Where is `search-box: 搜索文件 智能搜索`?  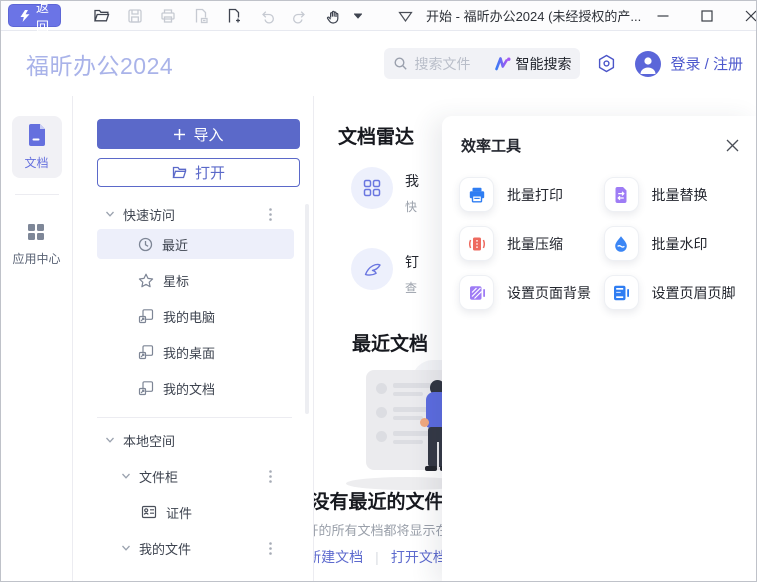 search-box: 搜索文件 智能搜索 is located at coordinates (482, 63).